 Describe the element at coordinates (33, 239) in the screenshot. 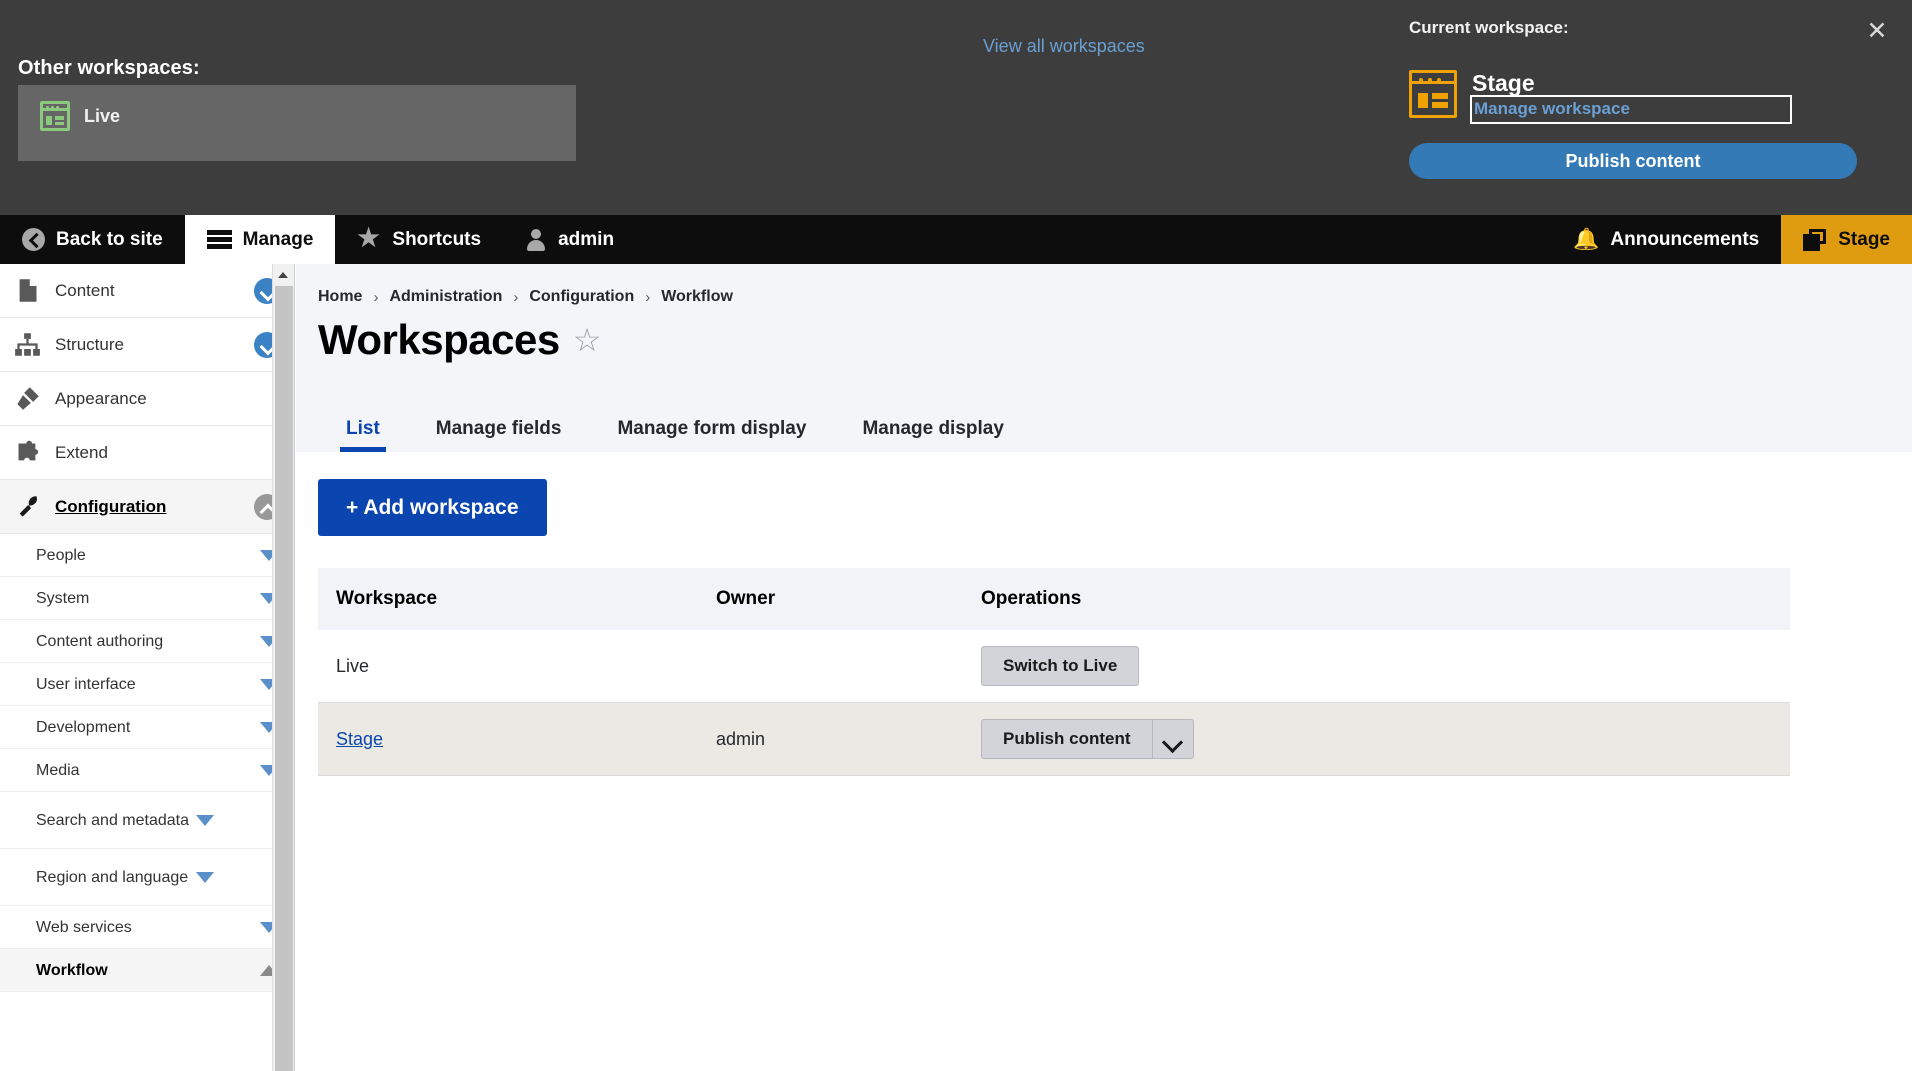

I see `back-arrow-icon` at that location.